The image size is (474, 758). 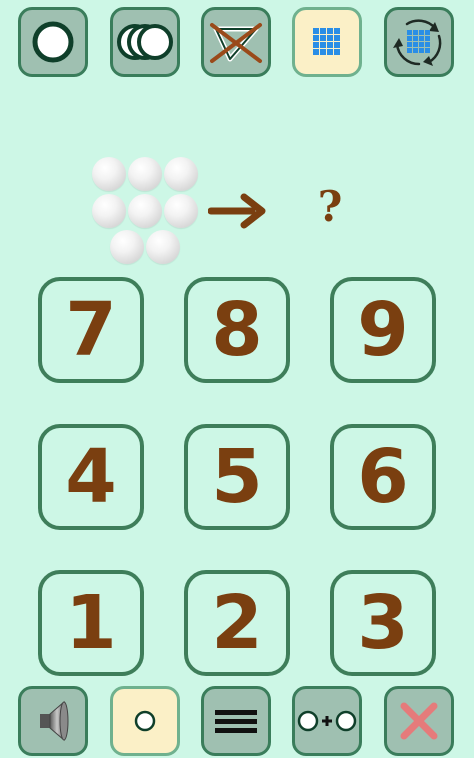 I want to click on addition-button, so click(x=327, y=721).